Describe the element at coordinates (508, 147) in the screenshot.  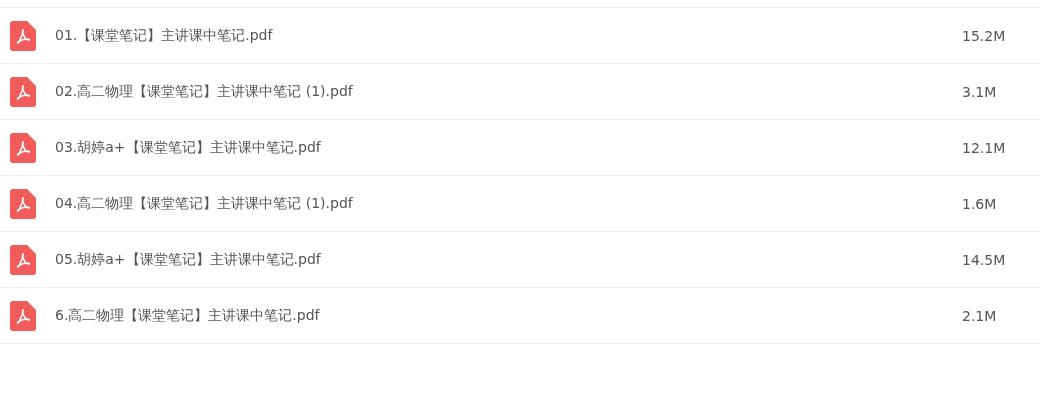
I see `file-name: 03.胡婷a+【课堂笔记】主讲课中笔记.pdf` at that location.